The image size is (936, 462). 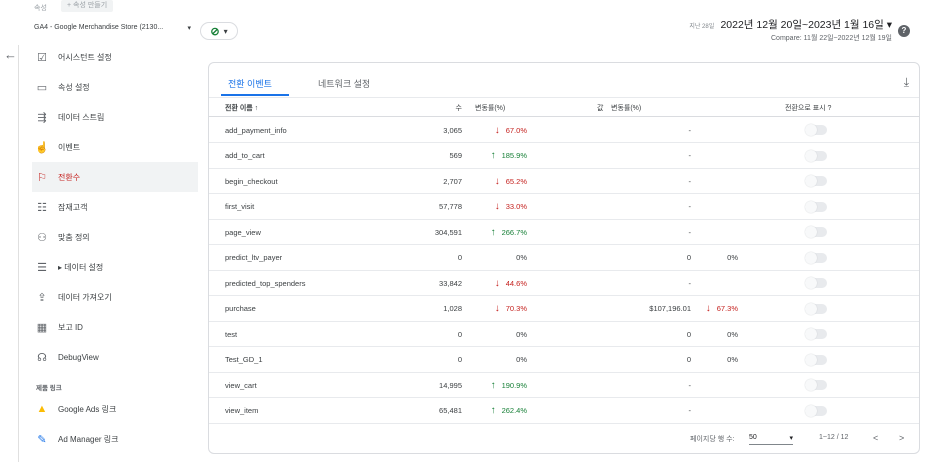 I want to click on section-label-product-links: 제품 링크, so click(x=49, y=388).